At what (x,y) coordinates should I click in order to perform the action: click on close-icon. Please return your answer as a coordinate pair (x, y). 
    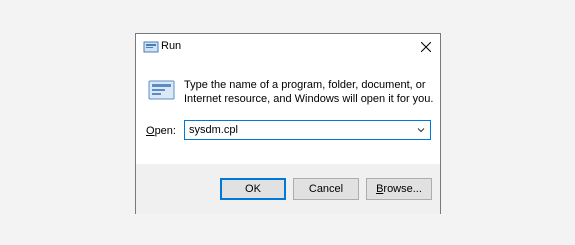
    Looking at the image, I should click on (426, 47).